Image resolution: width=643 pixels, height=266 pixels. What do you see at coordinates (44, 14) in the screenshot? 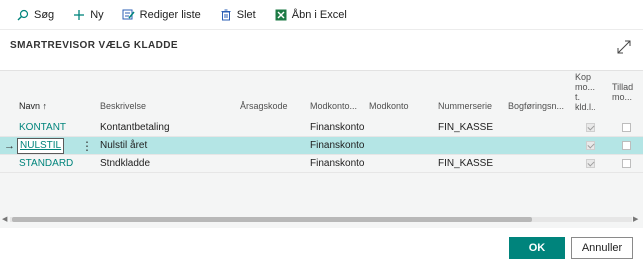
I see `search-label: Søg` at bounding box center [44, 14].